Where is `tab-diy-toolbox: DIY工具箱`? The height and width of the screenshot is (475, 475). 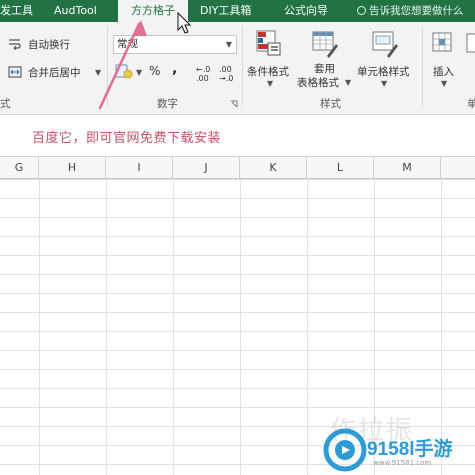
tab-diy-toolbox: DIY工具箱 is located at coordinates (232, 11).